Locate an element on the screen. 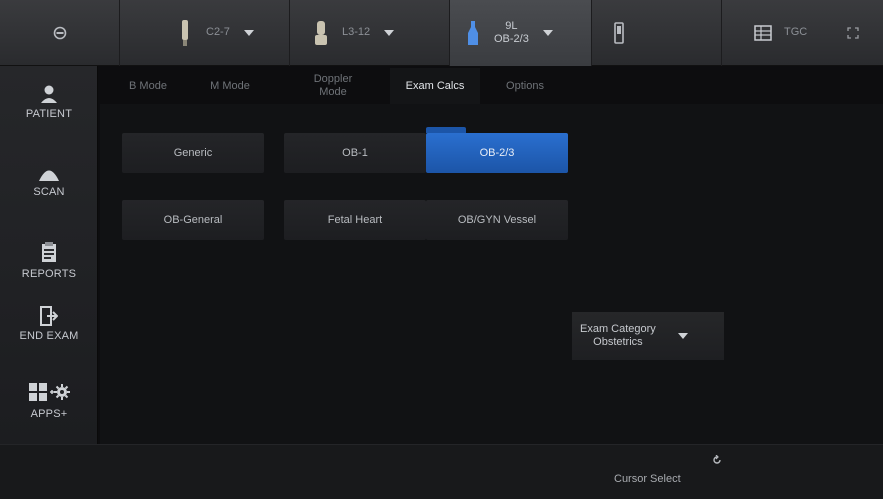 The width and height of the screenshot is (883, 499). sidebar-item-label: SCAN is located at coordinates (49, 192).